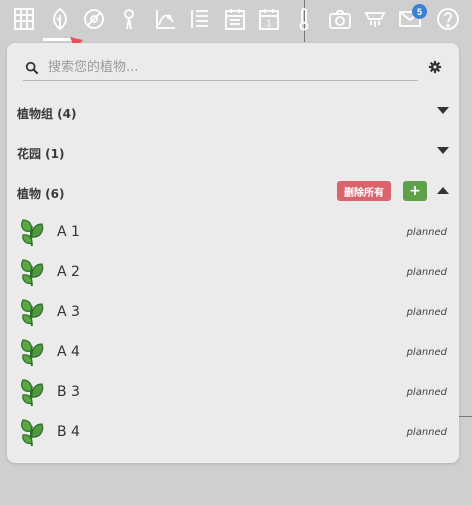 The width and height of the screenshot is (472, 505). I want to click on pin-icon, so click(129, 19).